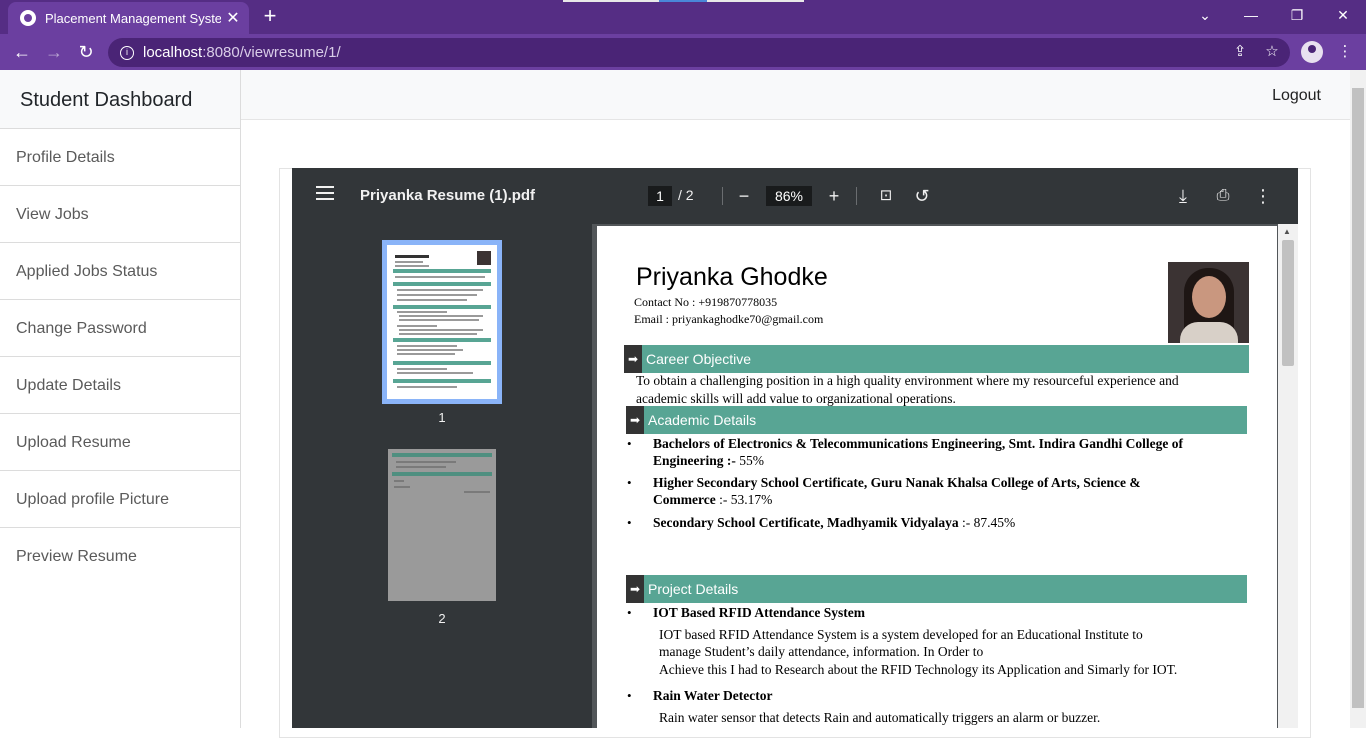 Image resolution: width=1366 pixels, height=738 pixels. What do you see at coordinates (702, 420) in the screenshot?
I see `section-title: Academic Details` at bounding box center [702, 420].